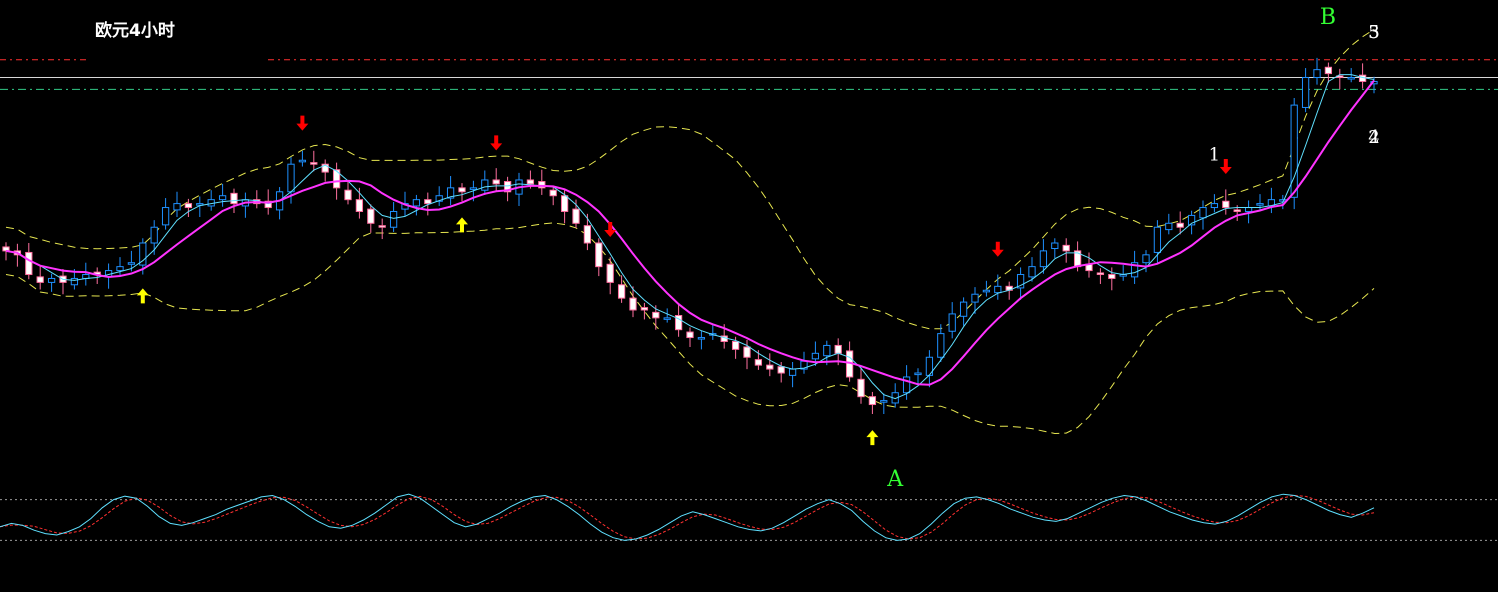 This screenshot has height=592, width=1498. I want to click on wave-label: 5, so click(1373, 32).